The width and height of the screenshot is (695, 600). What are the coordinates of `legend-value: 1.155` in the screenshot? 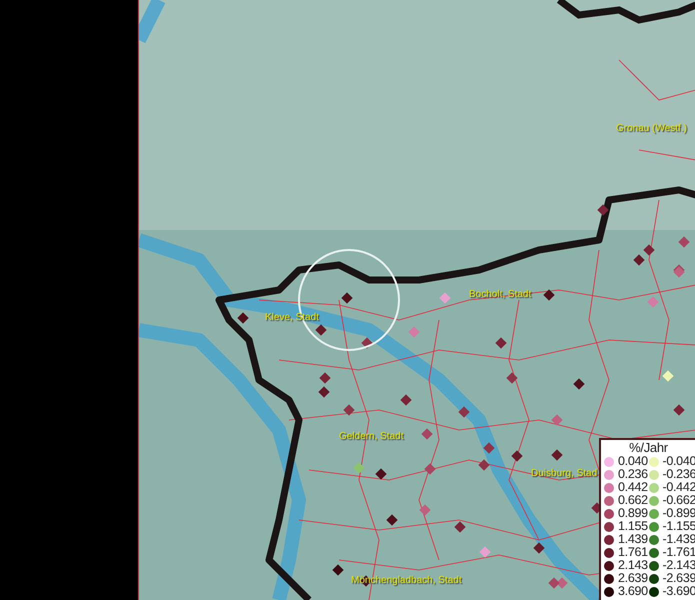 It's located at (633, 526).